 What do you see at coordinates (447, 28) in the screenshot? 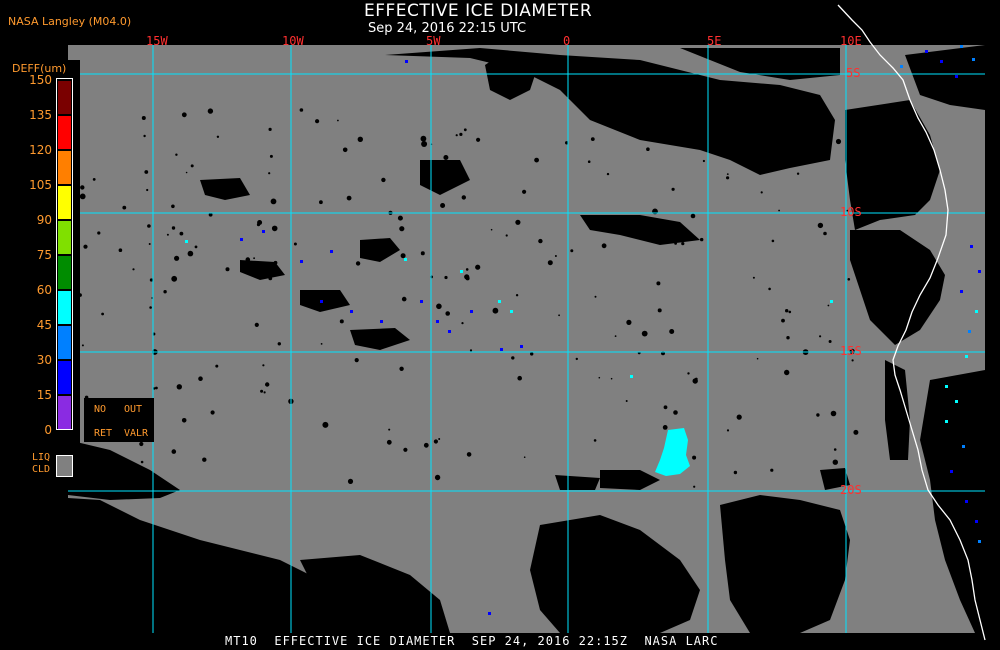
I see `map-subtitle: Sep 24, 2016 22:15 UTC` at bounding box center [447, 28].